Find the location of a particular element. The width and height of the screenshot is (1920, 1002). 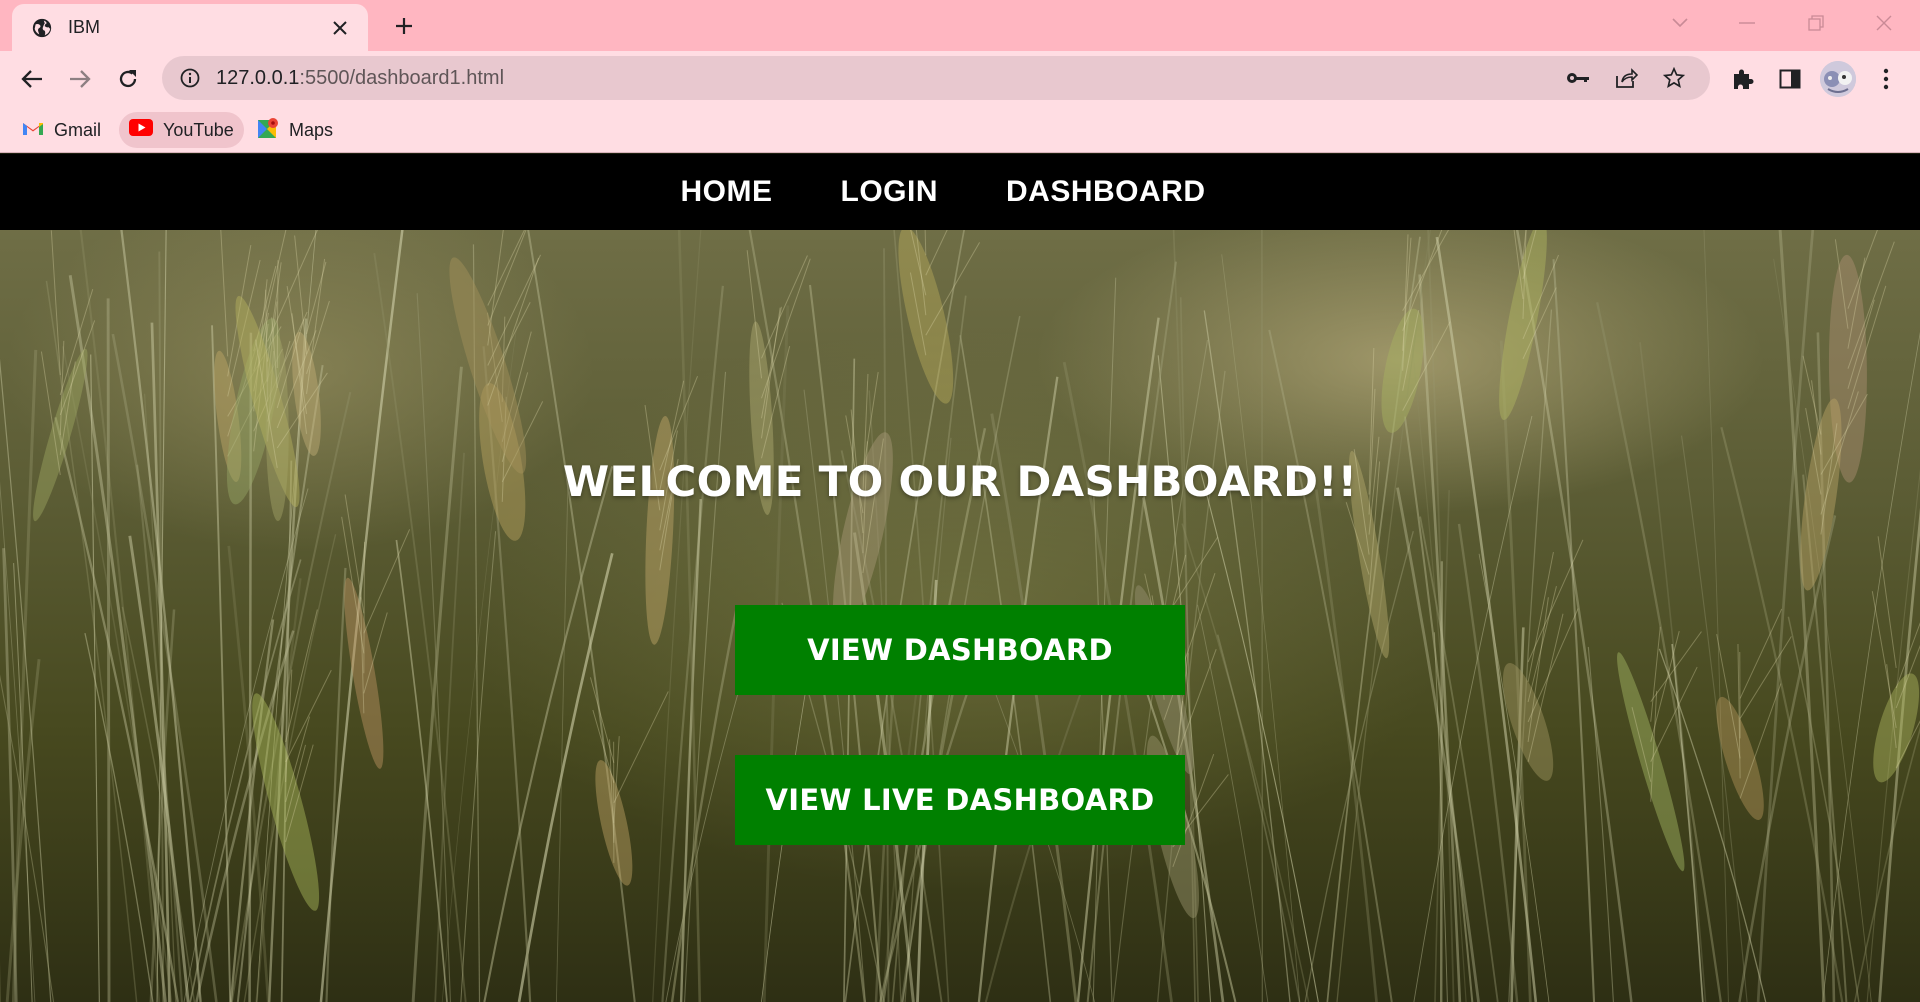

site-navbar: HOME LOGIN DASHBOARD is located at coordinates (960, 192).